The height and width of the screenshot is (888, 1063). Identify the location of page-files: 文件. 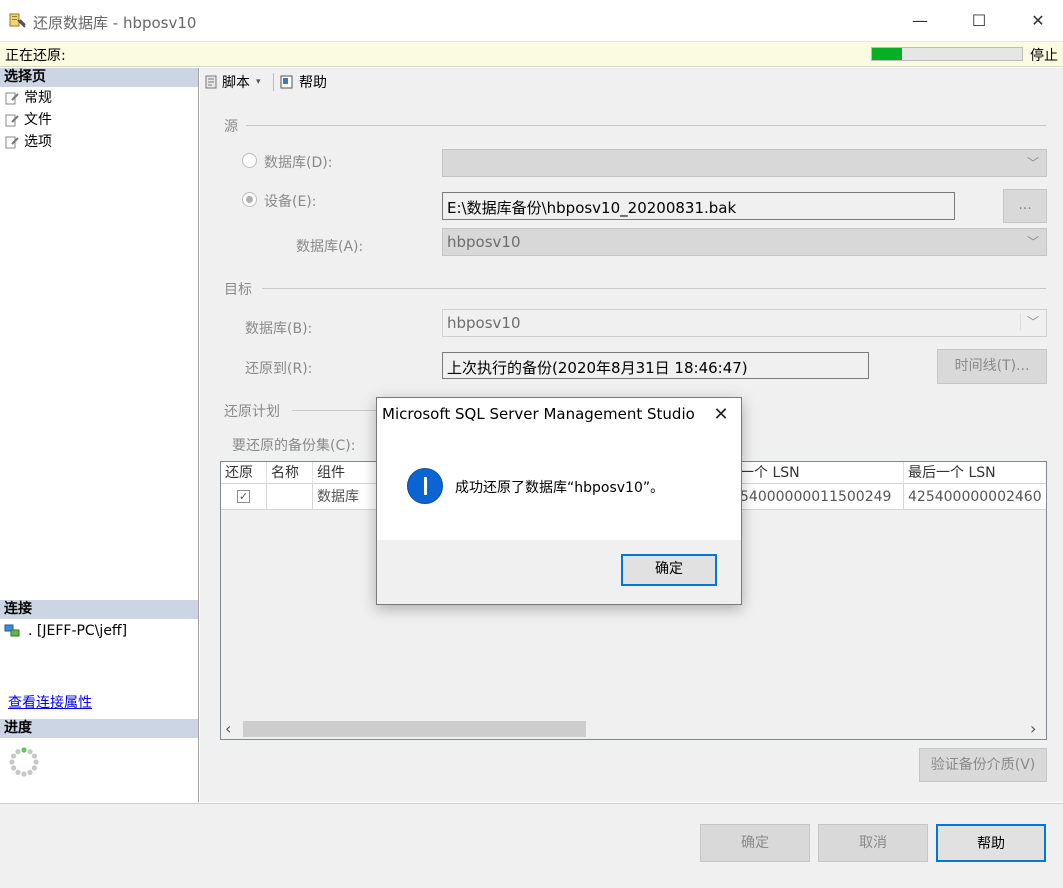
(28, 120).